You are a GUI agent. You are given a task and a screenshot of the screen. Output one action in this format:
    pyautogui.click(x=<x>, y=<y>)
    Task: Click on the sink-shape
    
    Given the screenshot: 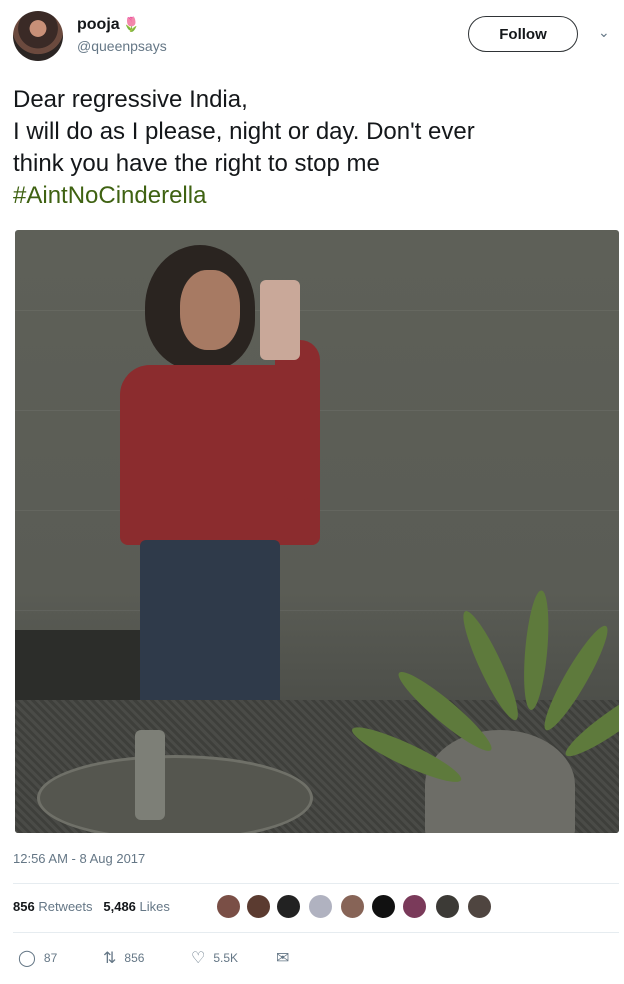 What is the action you would take?
    pyautogui.click(x=175, y=794)
    